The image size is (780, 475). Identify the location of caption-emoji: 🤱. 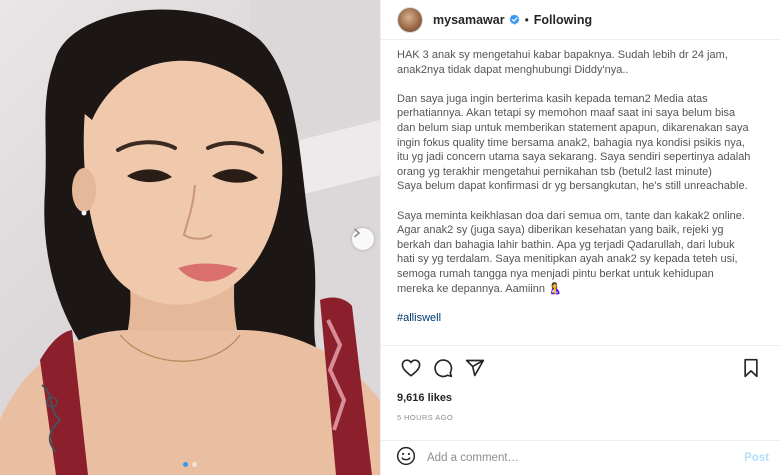
(555, 288).